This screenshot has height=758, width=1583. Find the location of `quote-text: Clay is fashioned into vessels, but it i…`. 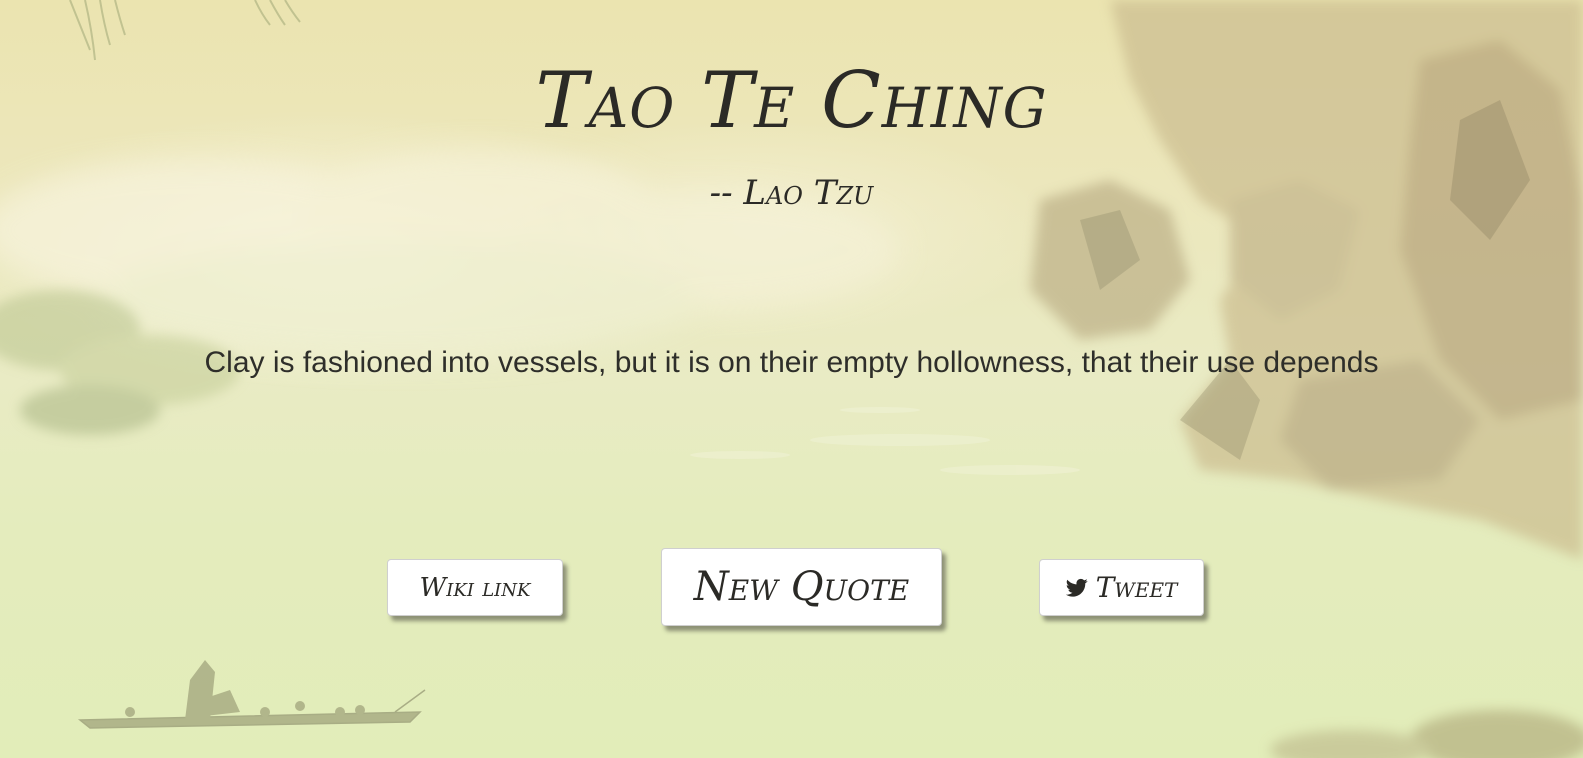

quote-text: Clay is fashioned into vessels, but it i… is located at coordinates (791, 362).